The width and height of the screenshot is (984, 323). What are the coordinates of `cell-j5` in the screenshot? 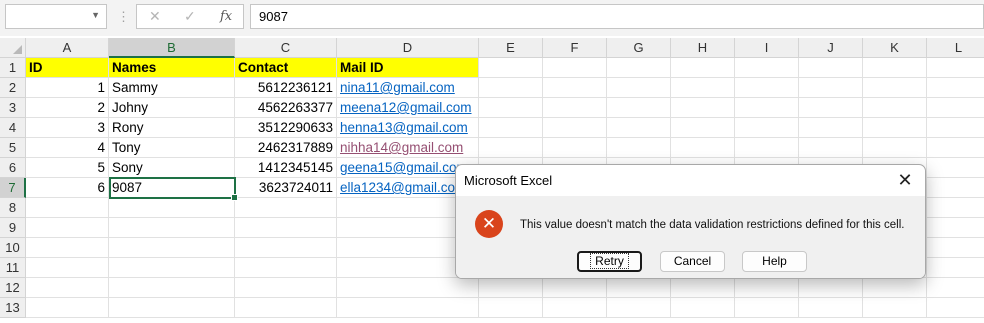 It's located at (831, 148).